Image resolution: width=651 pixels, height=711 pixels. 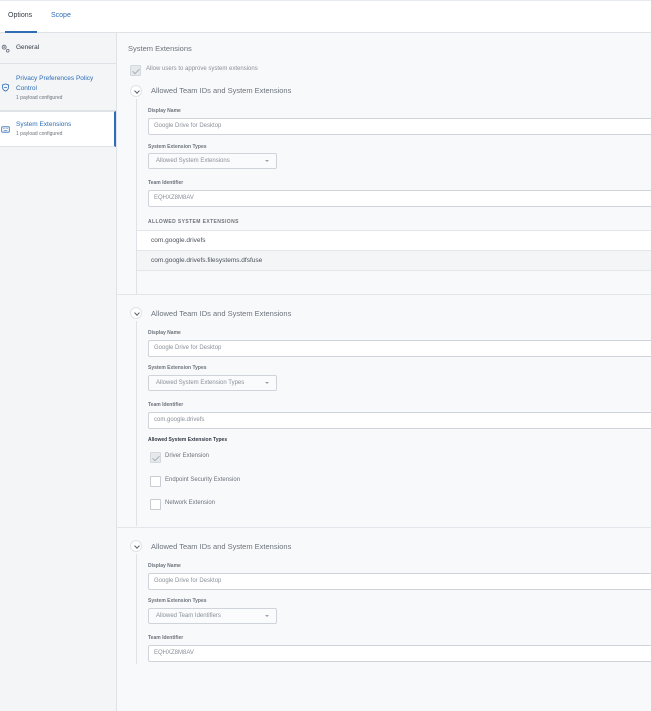 What do you see at coordinates (188, 616) in the screenshot?
I see `extension-types-value: Allowed Team Identifiers` at bounding box center [188, 616].